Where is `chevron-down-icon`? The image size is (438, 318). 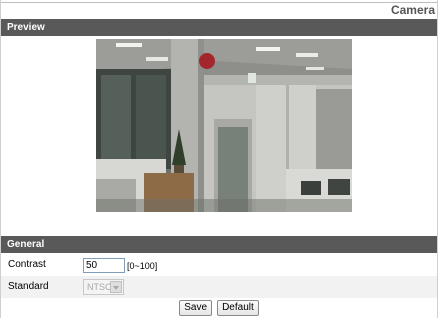
chevron-down-icon is located at coordinates (116, 287).